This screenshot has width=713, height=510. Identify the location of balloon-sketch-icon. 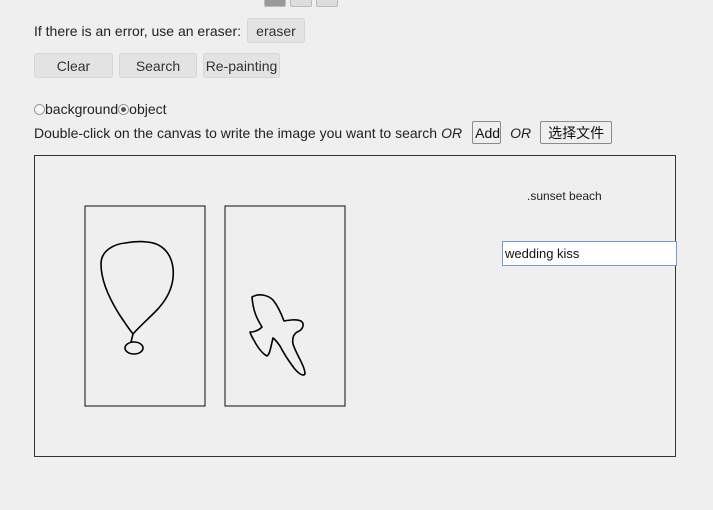
(137, 297).